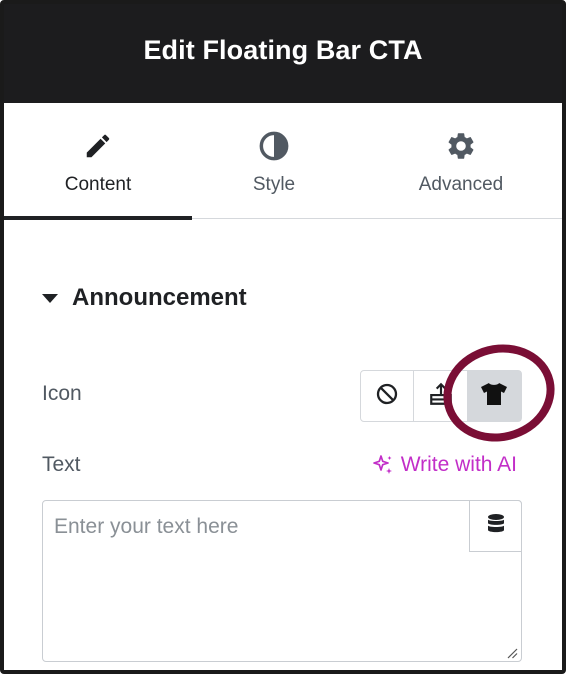 The image size is (566, 674). Describe the element at coordinates (274, 184) in the screenshot. I see `tab-style-label: Style` at that location.